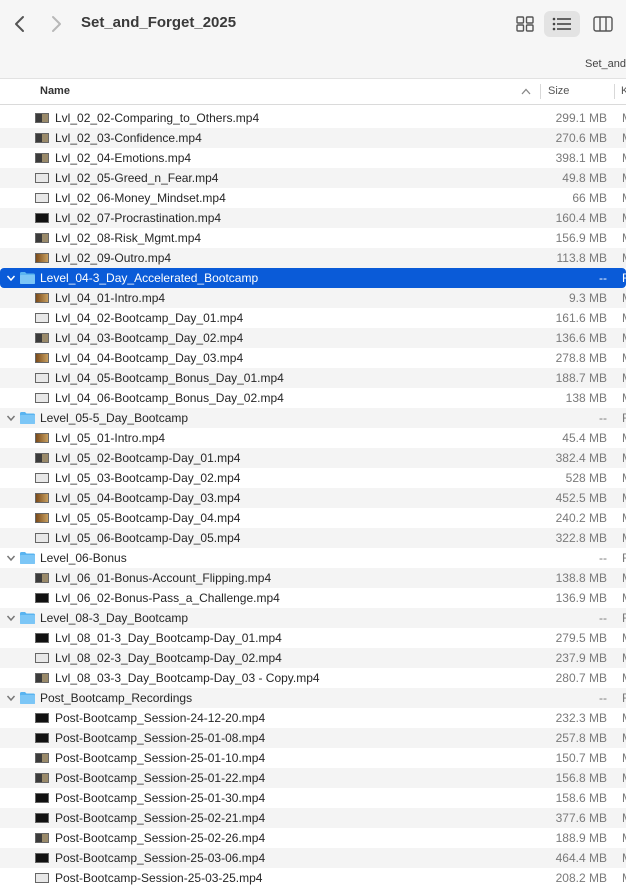  I want to click on icon-view-button, so click(525, 24).